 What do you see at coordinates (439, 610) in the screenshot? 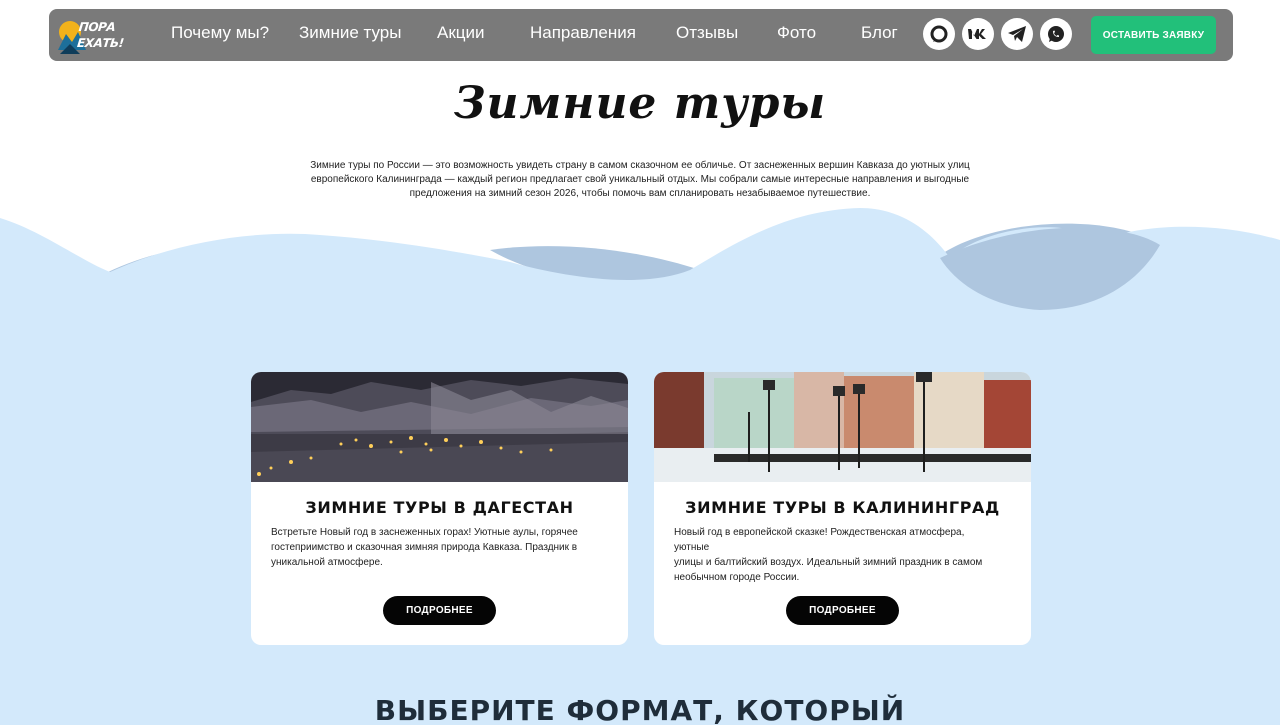
I see `more-button-dagestan: ПОДРОБНЕЕ` at bounding box center [439, 610].